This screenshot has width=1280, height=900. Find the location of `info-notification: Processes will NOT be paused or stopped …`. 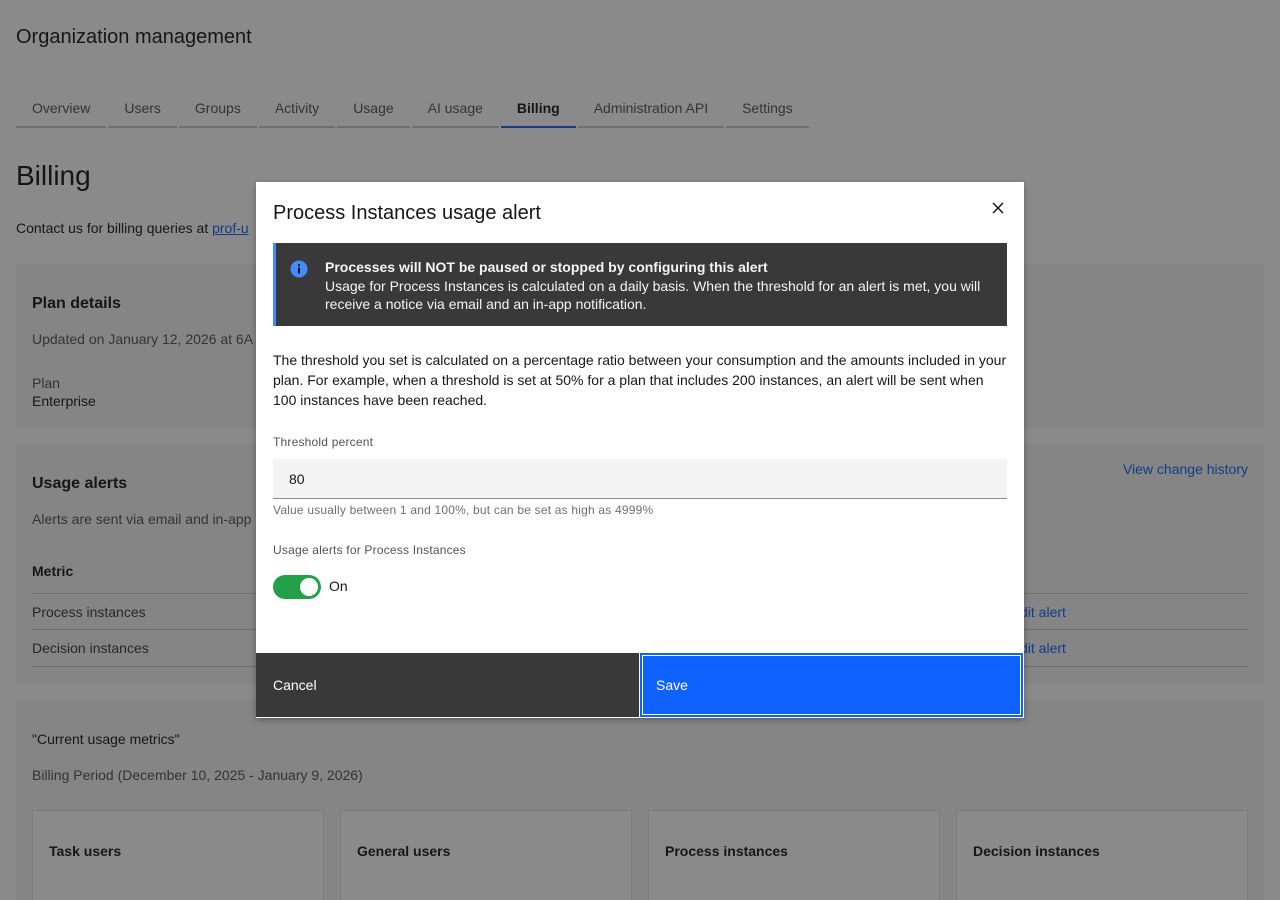

info-notification: Processes will NOT be paused or stopped … is located at coordinates (640, 284).